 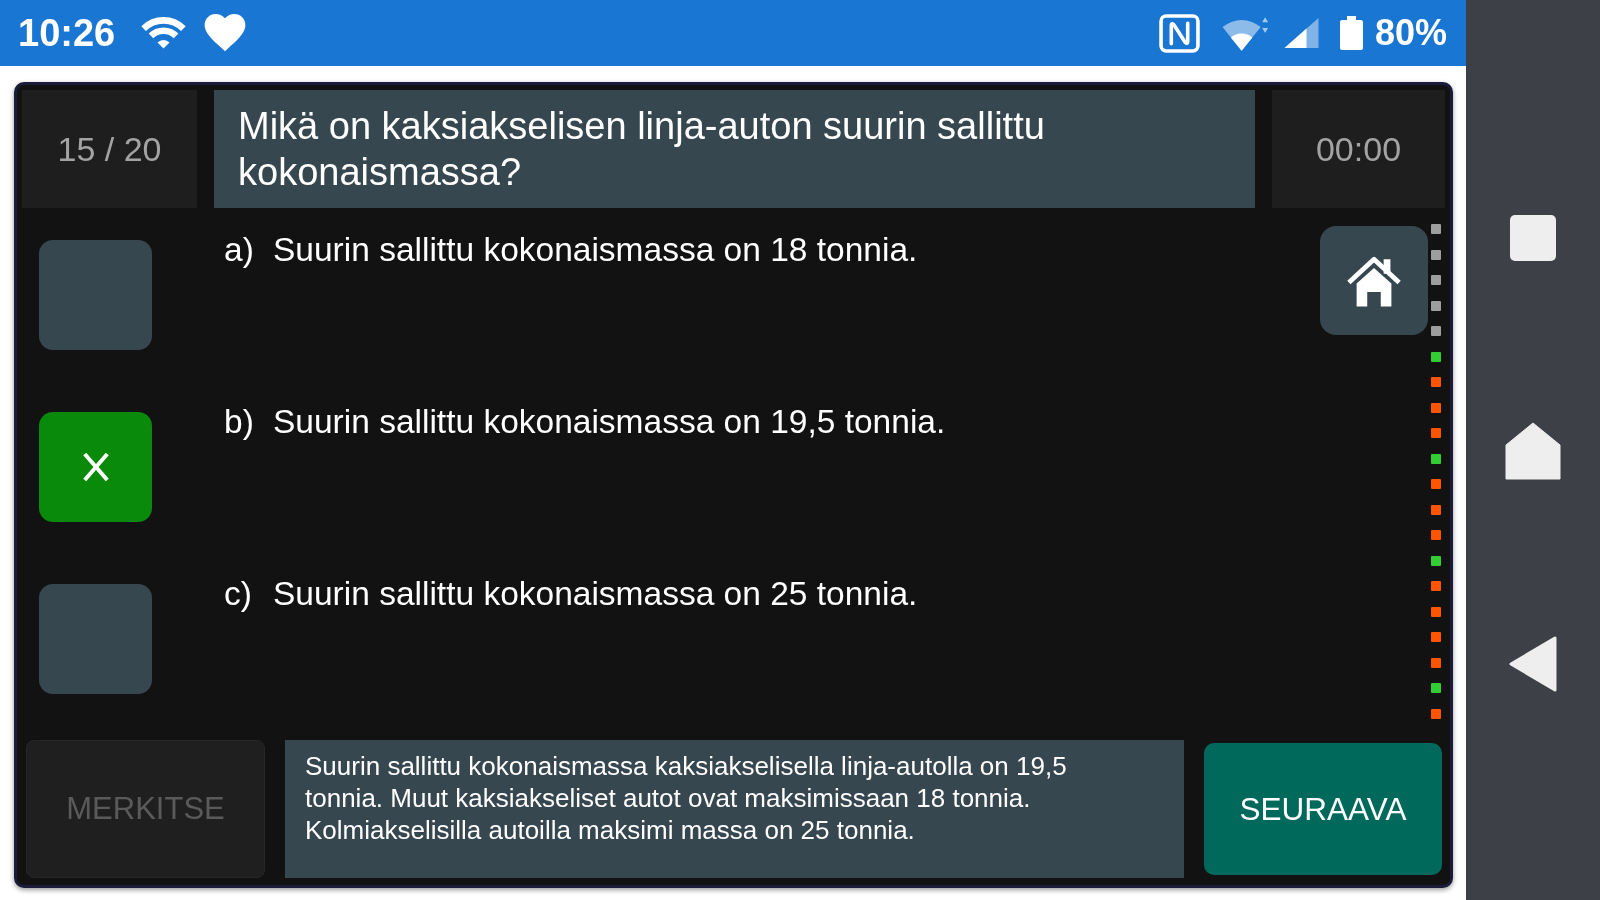 I want to click on home-button, so click(x=1374, y=280).